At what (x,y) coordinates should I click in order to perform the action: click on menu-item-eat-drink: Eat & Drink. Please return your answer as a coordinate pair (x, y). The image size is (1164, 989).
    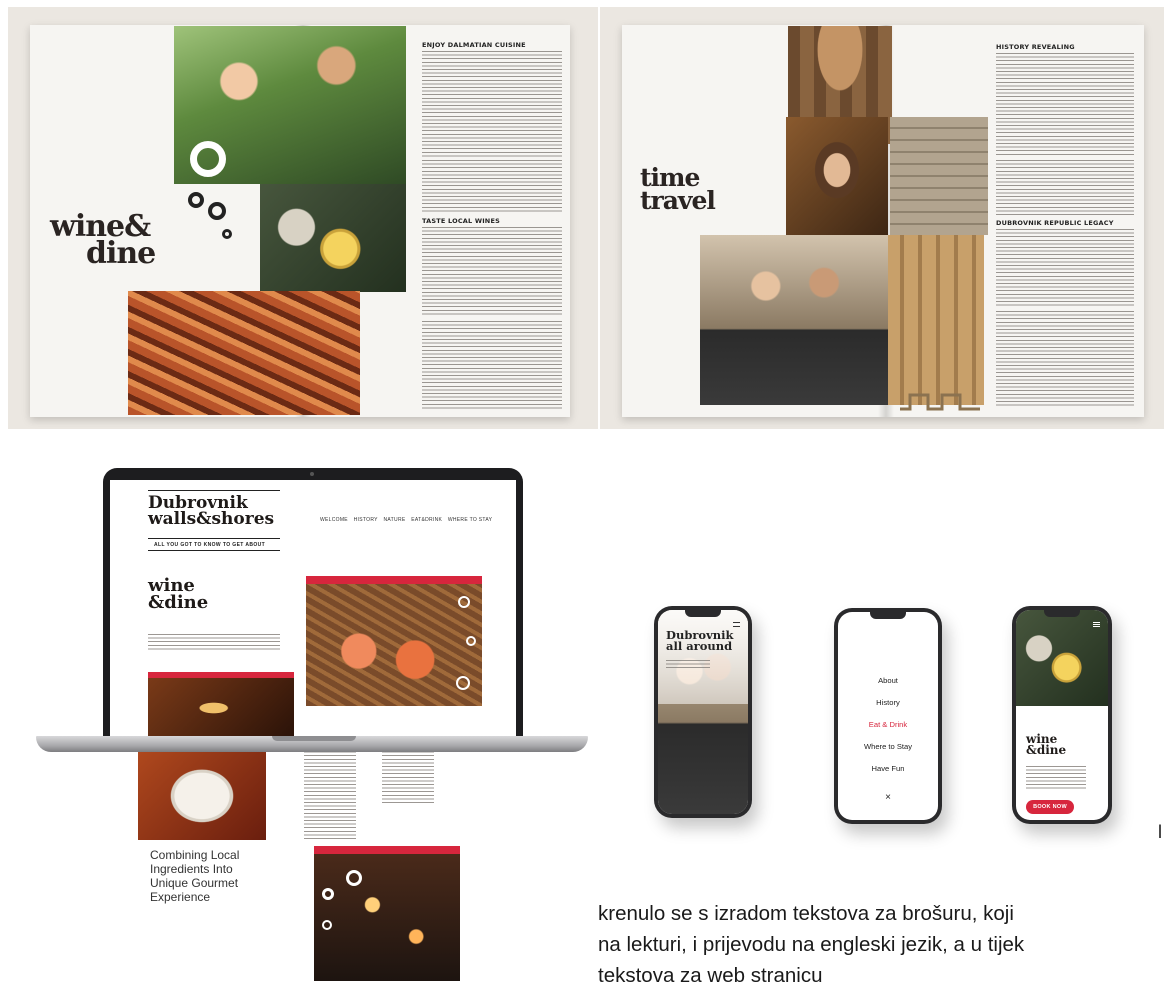
    Looking at the image, I should click on (888, 724).